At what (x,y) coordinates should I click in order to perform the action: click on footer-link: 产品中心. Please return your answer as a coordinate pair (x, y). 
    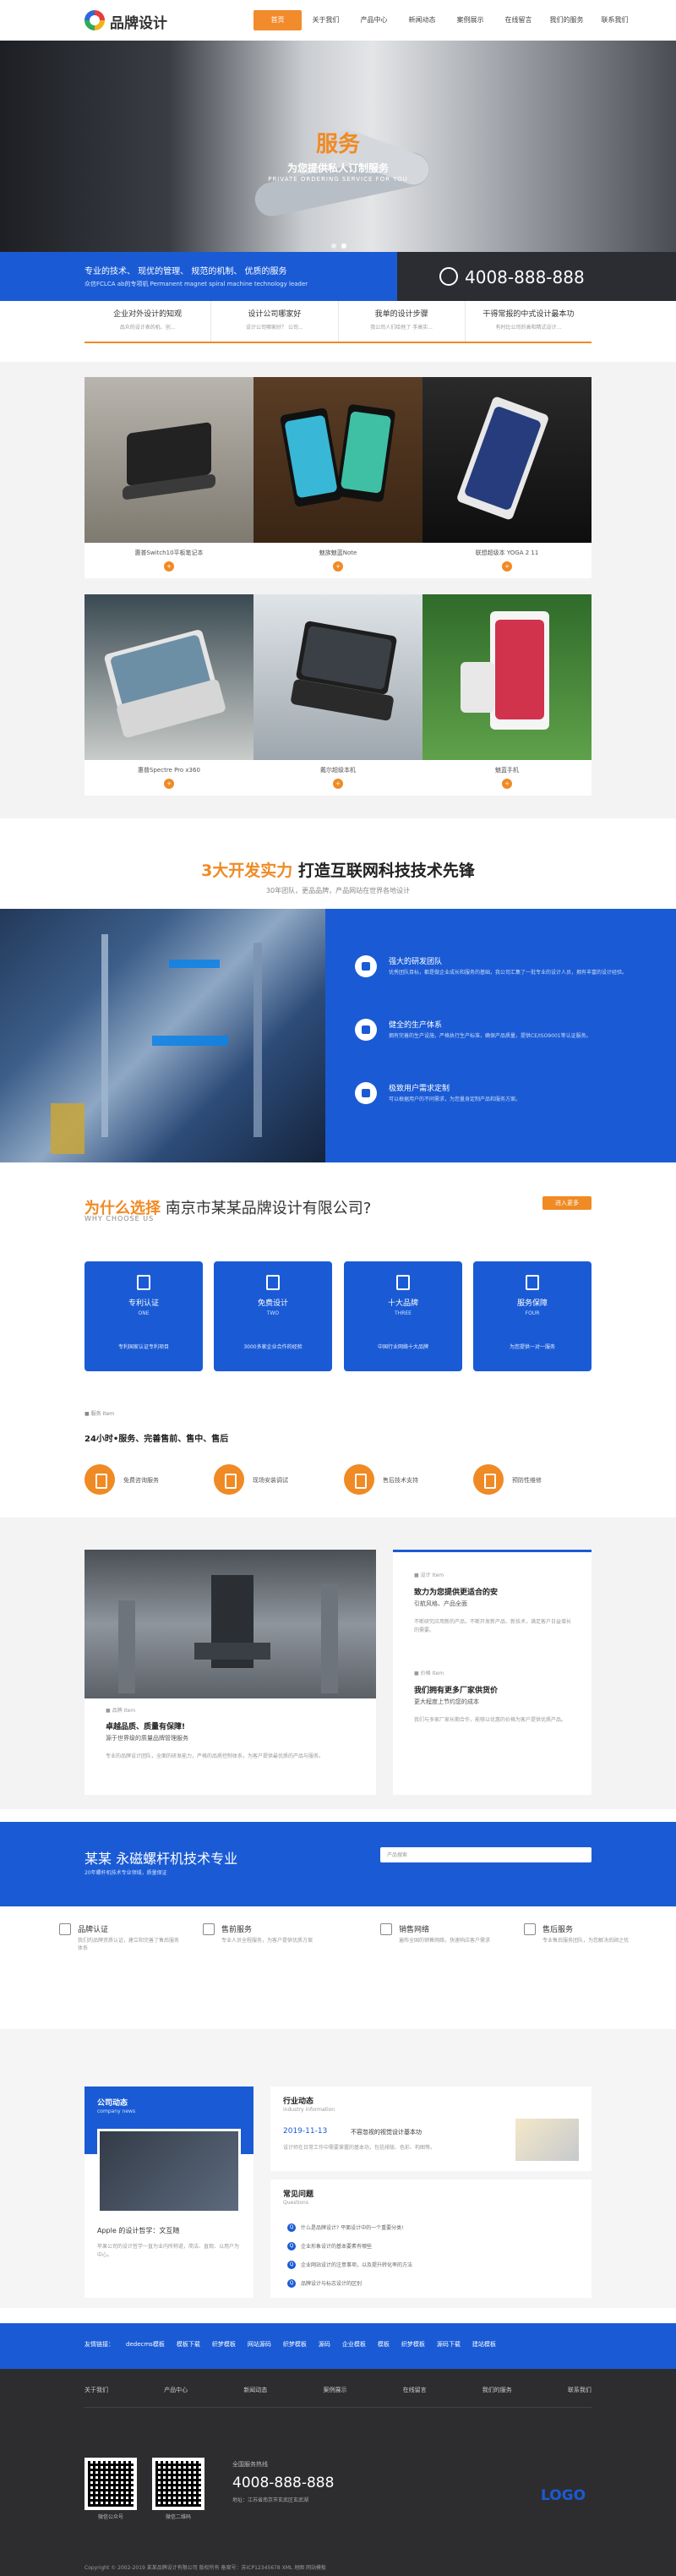
    Looking at the image, I should click on (176, 2390).